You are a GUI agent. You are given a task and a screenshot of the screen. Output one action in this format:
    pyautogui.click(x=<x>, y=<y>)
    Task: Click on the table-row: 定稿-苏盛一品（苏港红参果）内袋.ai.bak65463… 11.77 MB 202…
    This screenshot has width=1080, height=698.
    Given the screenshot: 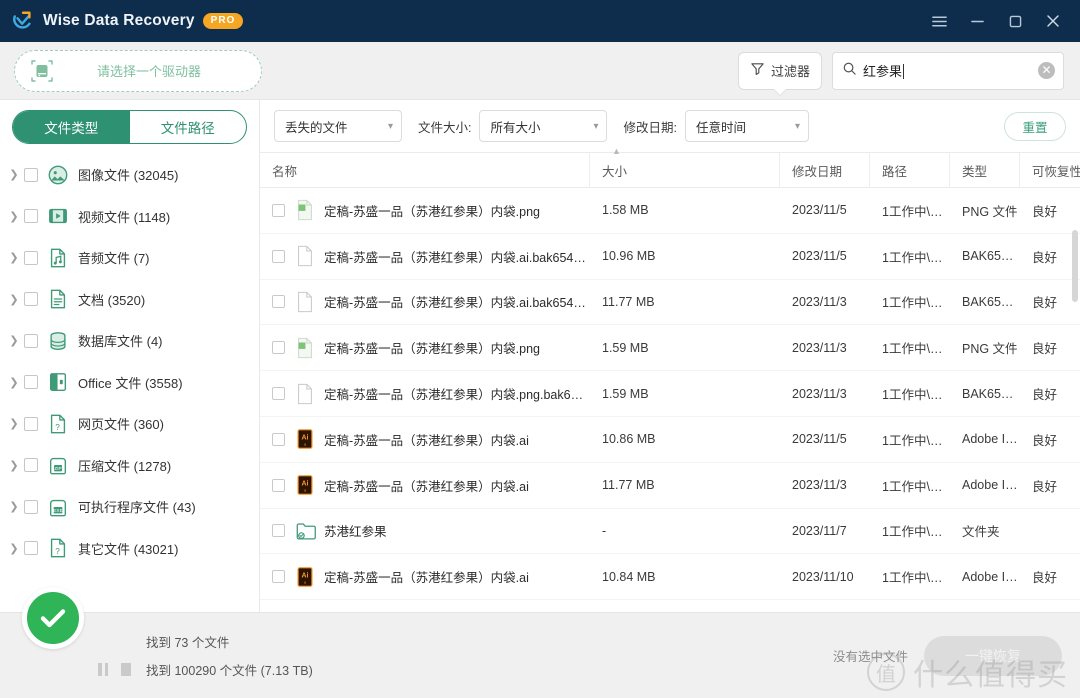 What is the action you would take?
    pyautogui.click(x=670, y=303)
    